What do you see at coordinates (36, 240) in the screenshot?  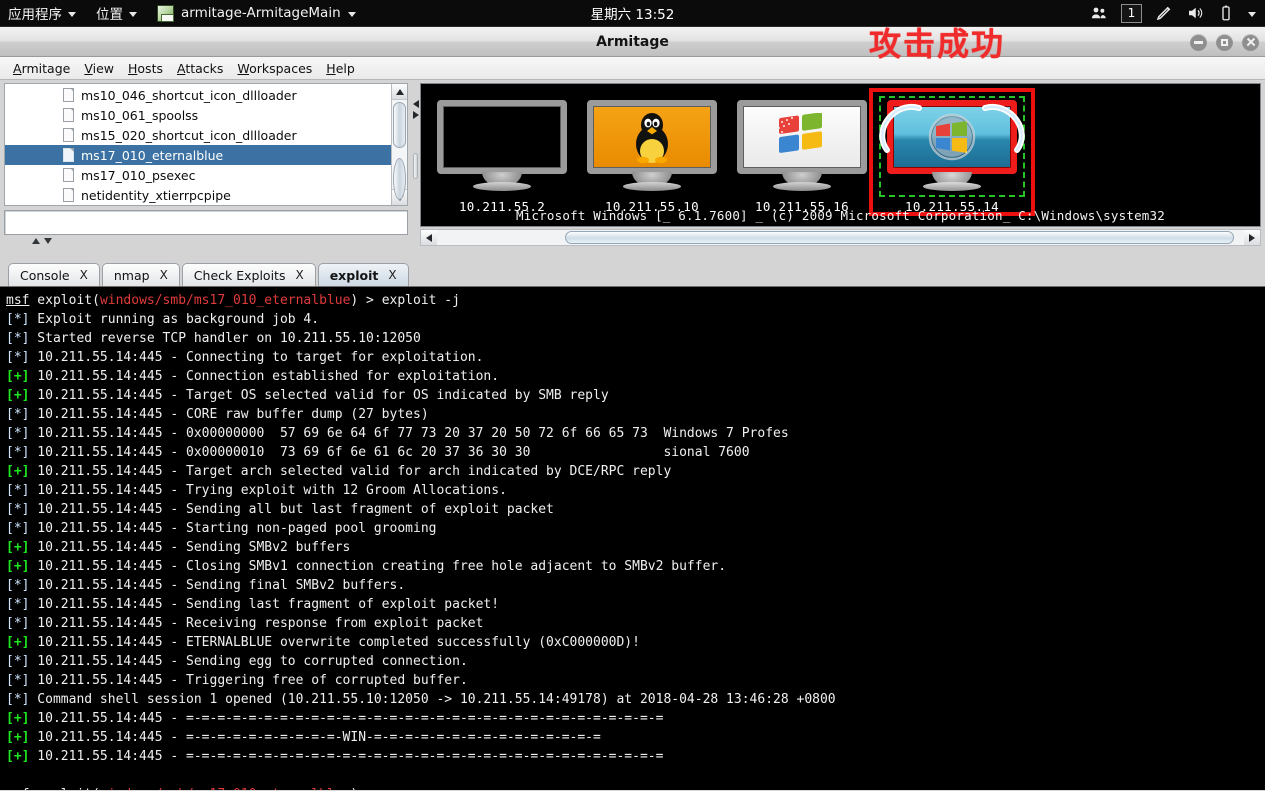 I see `collapse-up-icon` at bounding box center [36, 240].